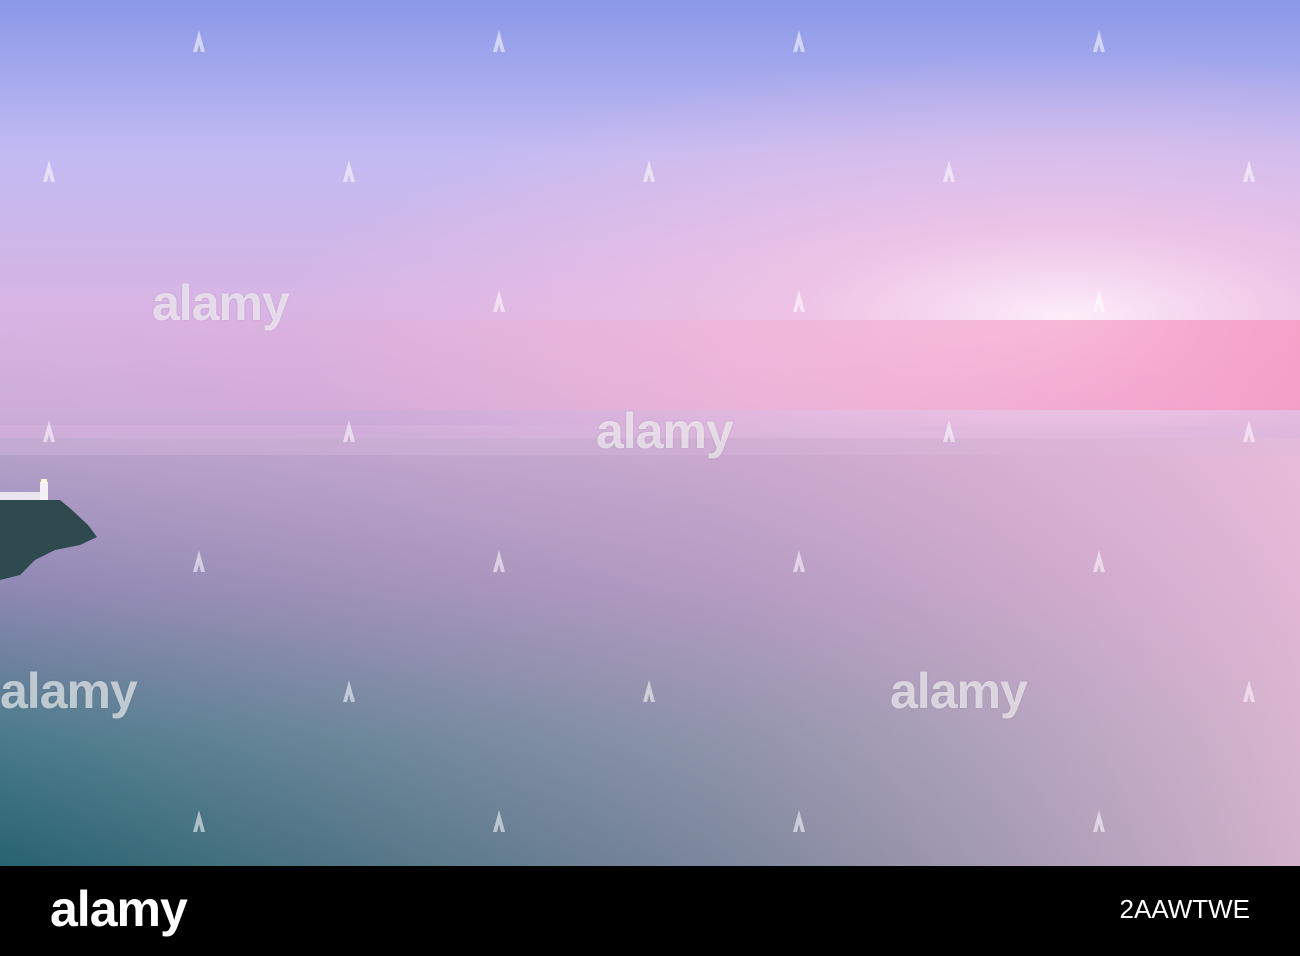 The image size is (1300, 956). What do you see at coordinates (119, 909) in the screenshot?
I see `alamy-logo: alamy` at bounding box center [119, 909].